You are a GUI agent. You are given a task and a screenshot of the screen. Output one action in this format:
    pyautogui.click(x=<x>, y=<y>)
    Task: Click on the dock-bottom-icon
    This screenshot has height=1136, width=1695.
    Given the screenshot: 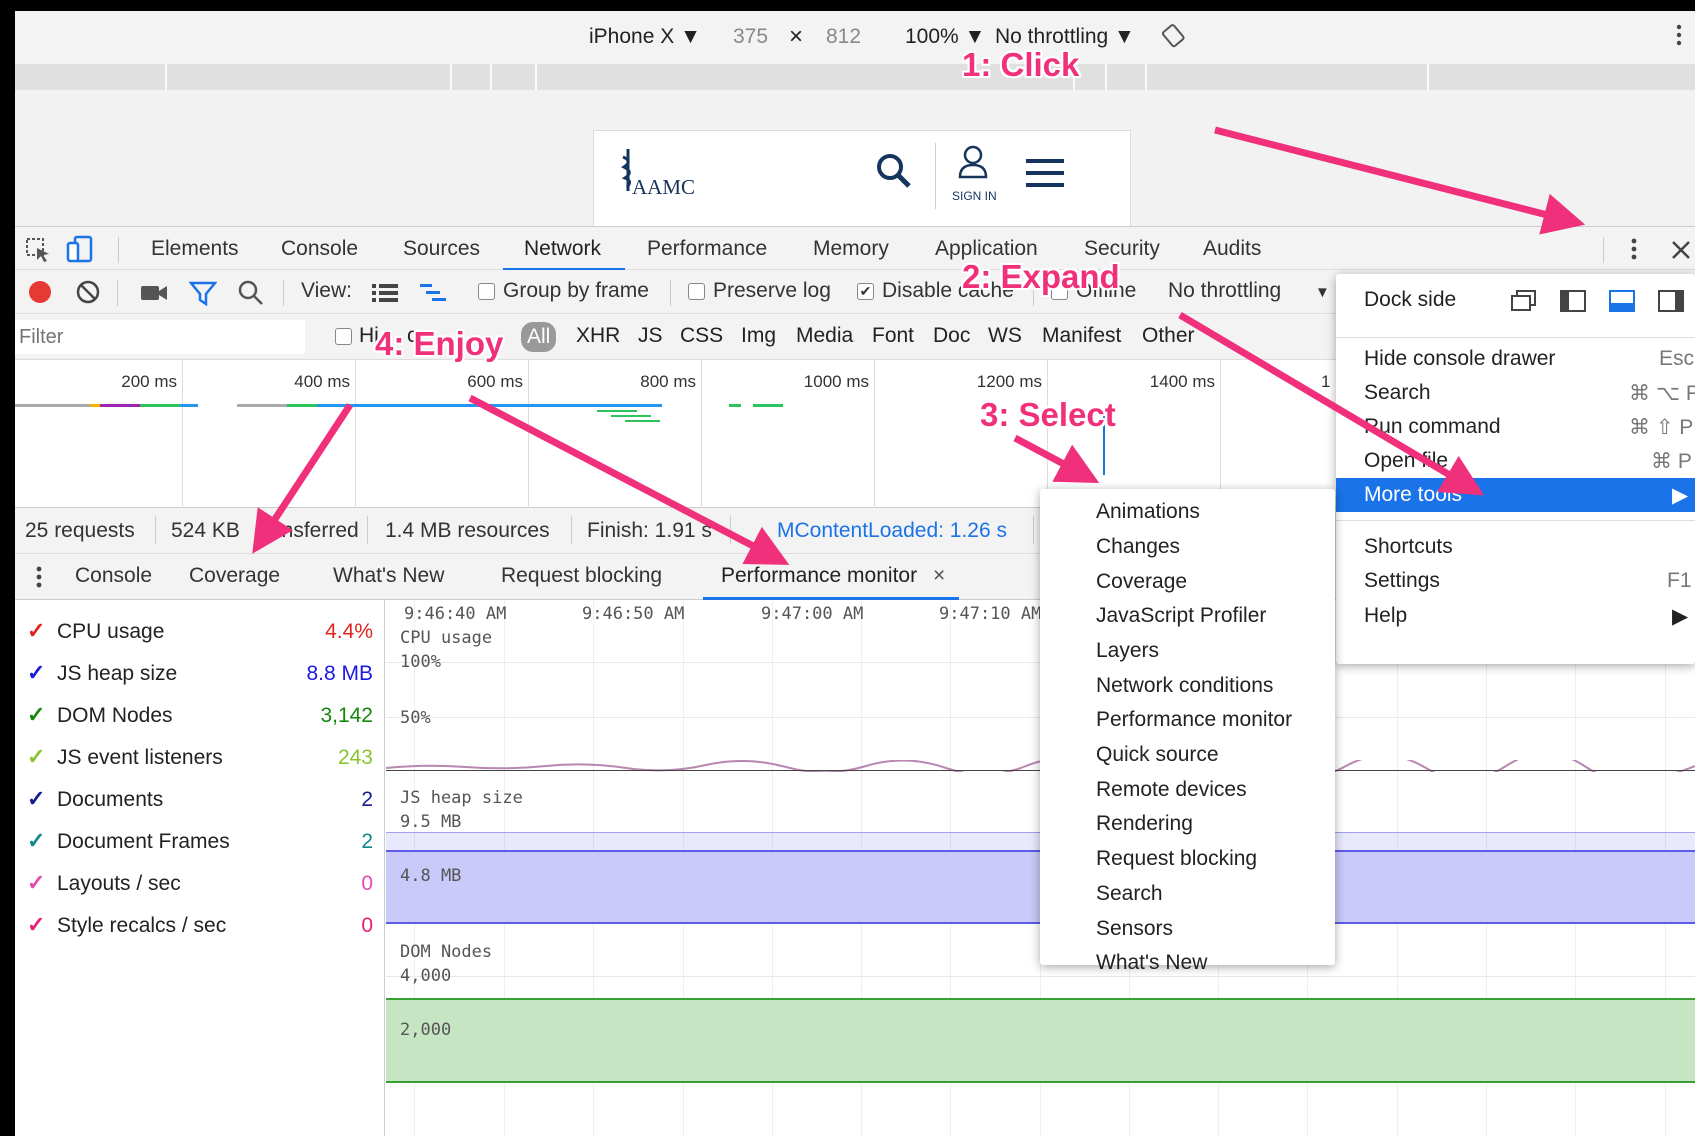 What is the action you would take?
    pyautogui.click(x=1622, y=301)
    